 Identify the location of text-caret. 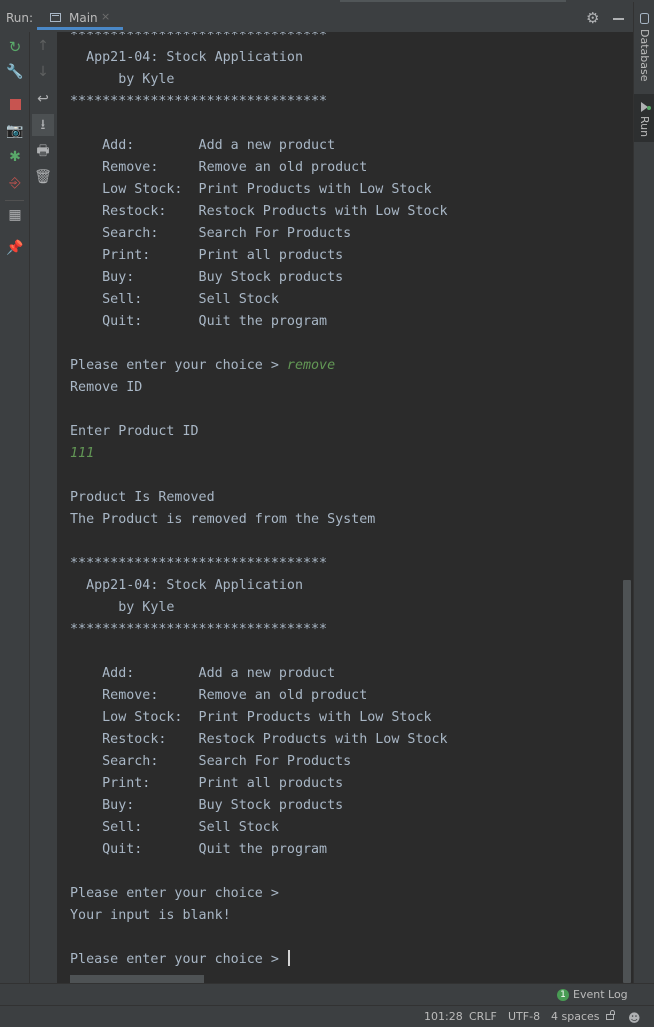
(288, 958).